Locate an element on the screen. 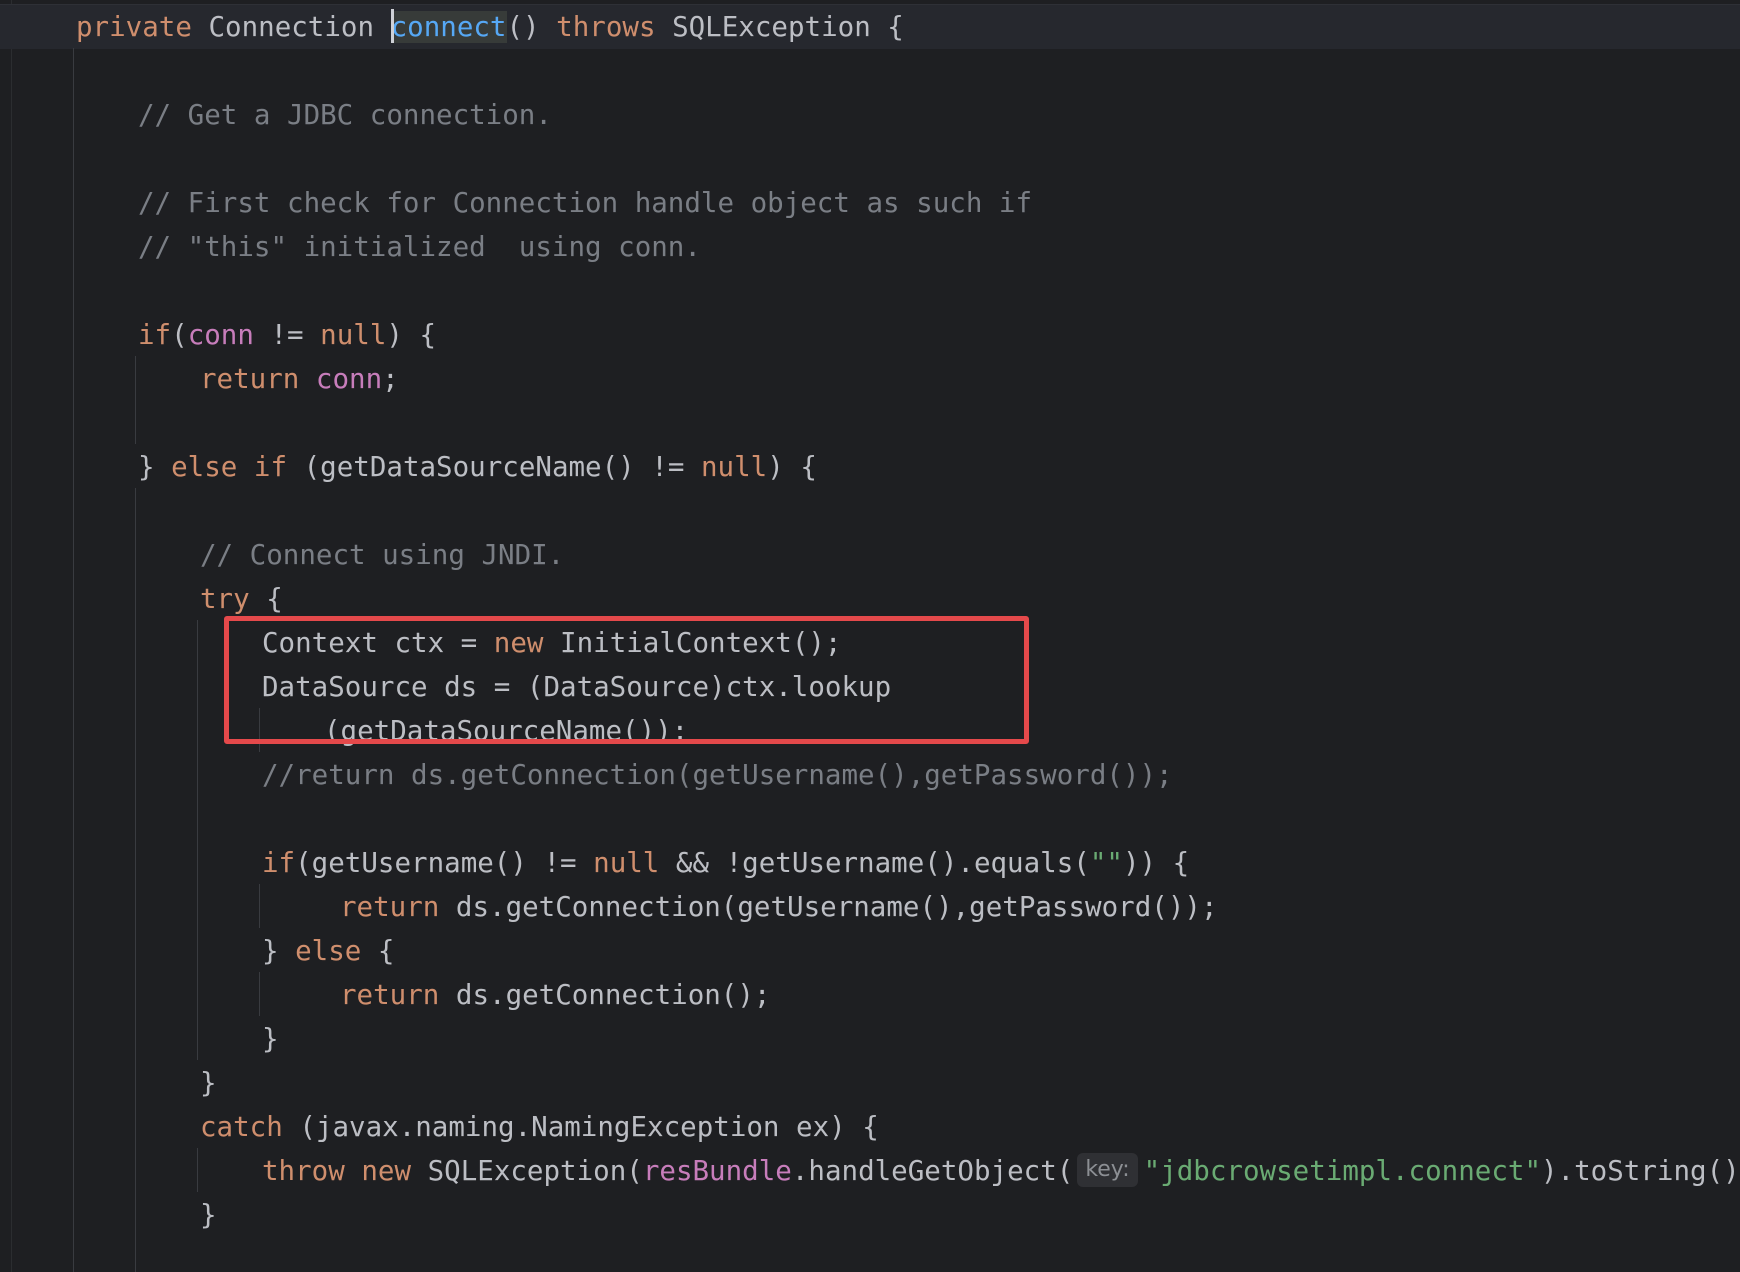  gutter-edge is located at coordinates (11, 636).